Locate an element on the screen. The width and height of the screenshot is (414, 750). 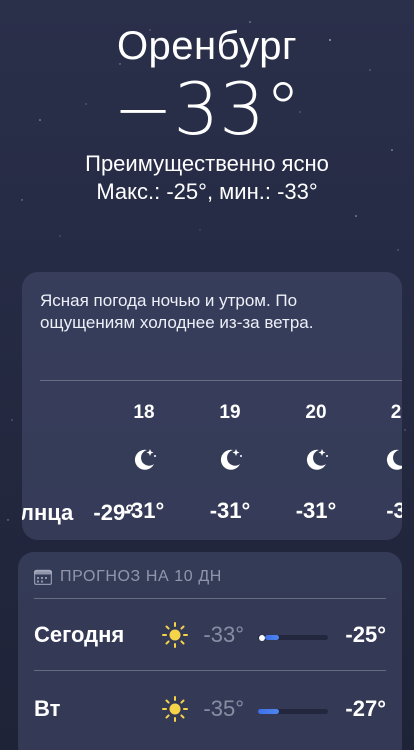
sunset-label-fragment: лнца is located at coordinates (48, 512).